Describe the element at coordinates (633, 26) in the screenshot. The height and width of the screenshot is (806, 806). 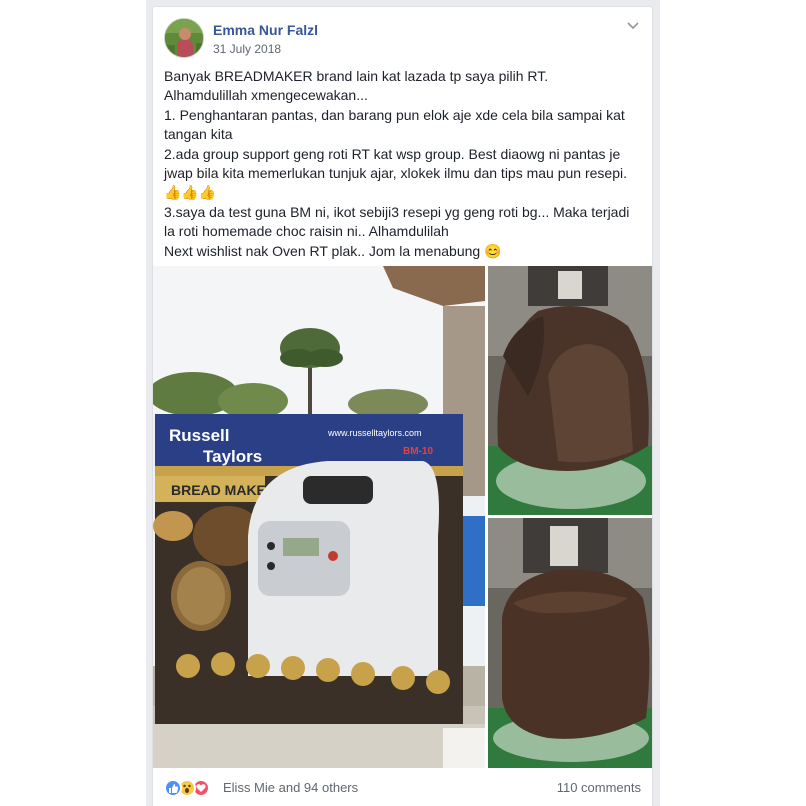
I see `chevron-down-icon` at that location.